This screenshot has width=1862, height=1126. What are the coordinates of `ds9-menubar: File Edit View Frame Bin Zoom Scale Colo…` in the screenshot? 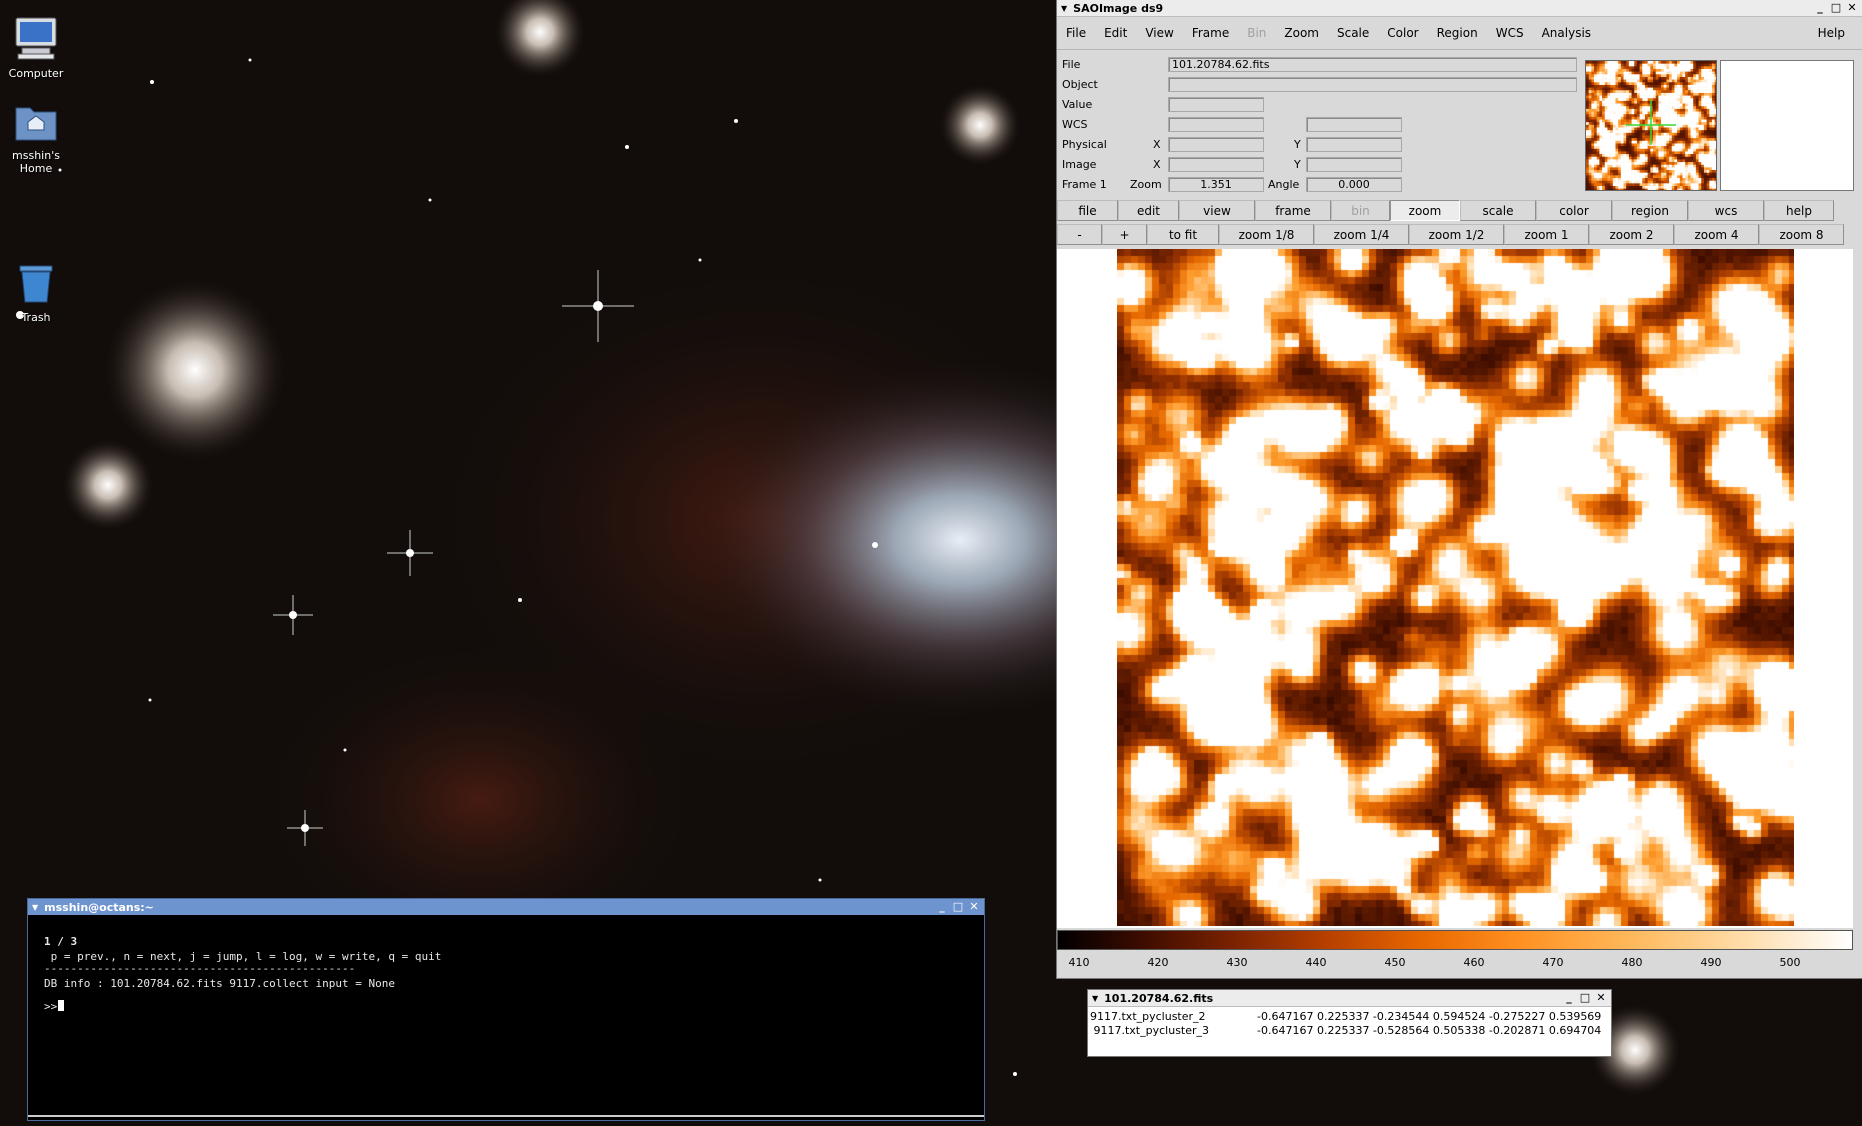 It's located at (1459, 33).